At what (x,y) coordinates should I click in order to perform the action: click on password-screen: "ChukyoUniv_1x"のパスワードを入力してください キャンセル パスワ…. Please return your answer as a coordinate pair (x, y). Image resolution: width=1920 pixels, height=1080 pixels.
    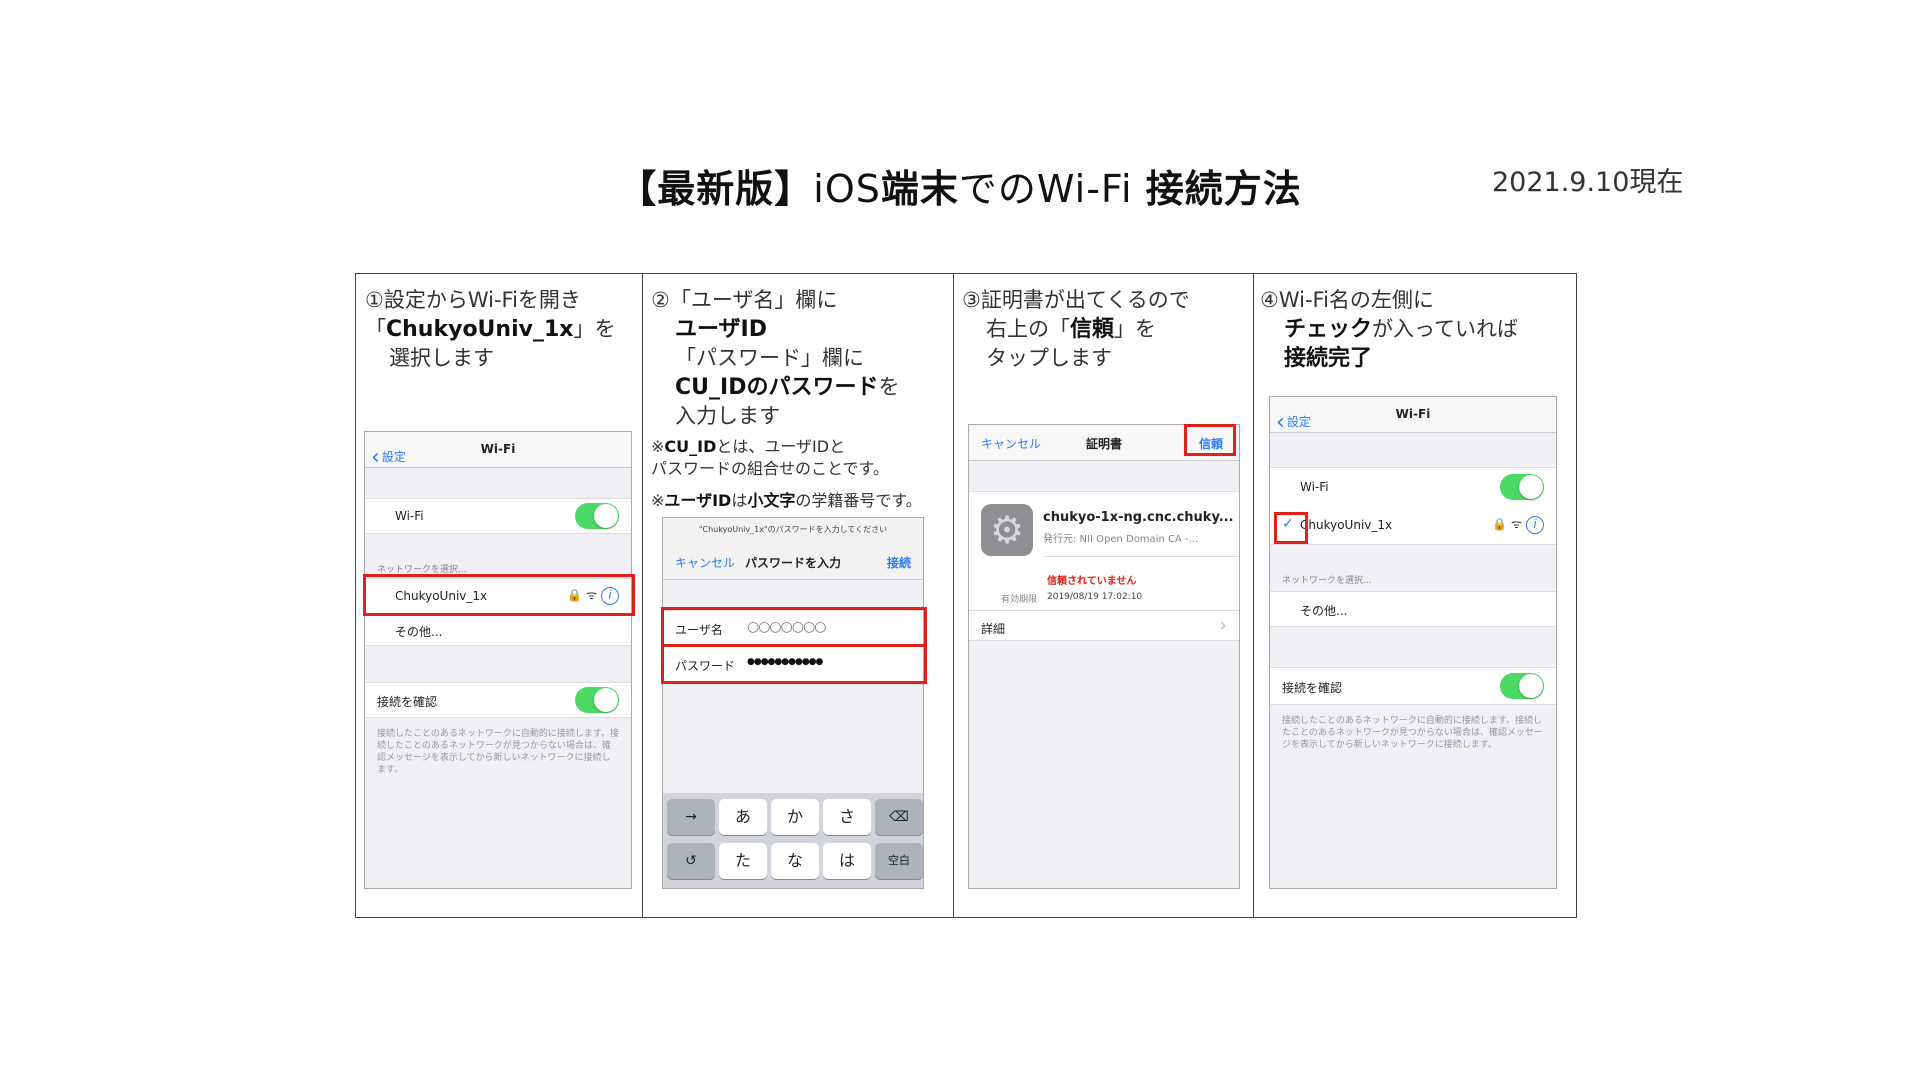
    Looking at the image, I should click on (793, 703).